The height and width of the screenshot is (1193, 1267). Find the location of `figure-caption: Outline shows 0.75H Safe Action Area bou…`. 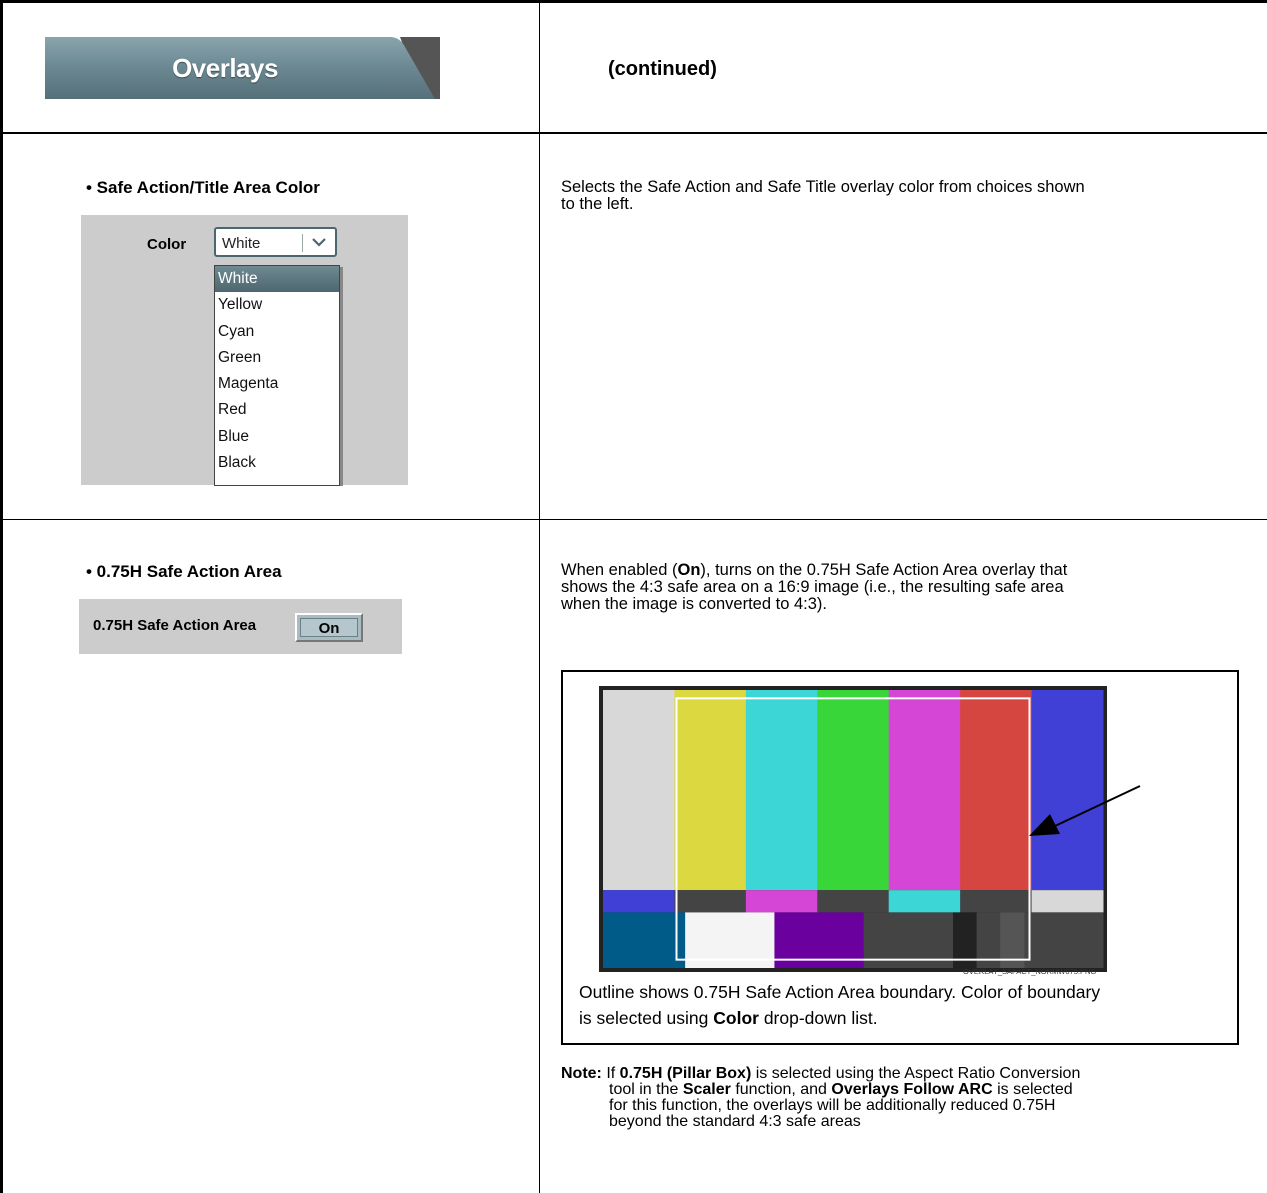

figure-caption: Outline shows 0.75H Safe Action Area bou… is located at coordinates (899, 1005).